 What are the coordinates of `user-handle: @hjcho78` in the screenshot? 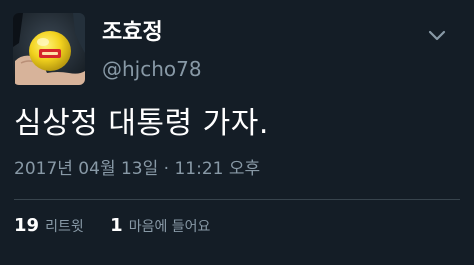 It's located at (152, 69).